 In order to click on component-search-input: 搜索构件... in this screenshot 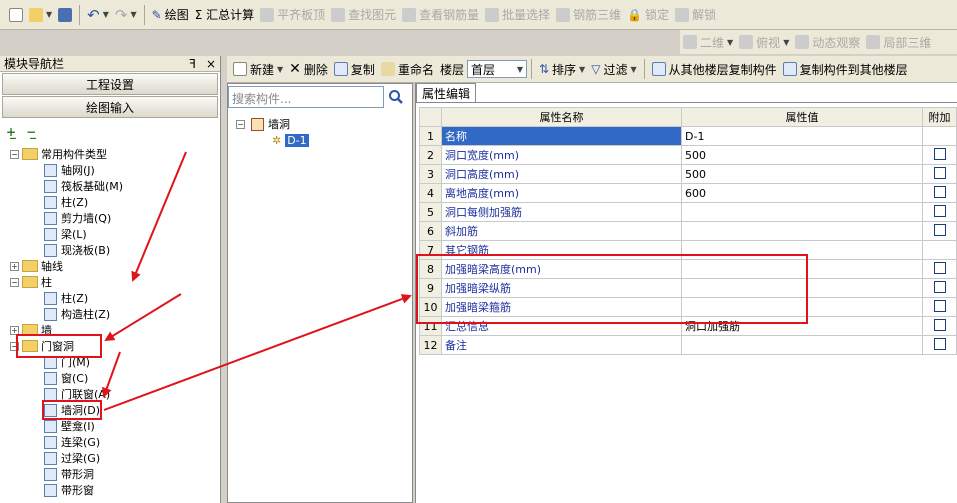, I will do `click(306, 97)`.